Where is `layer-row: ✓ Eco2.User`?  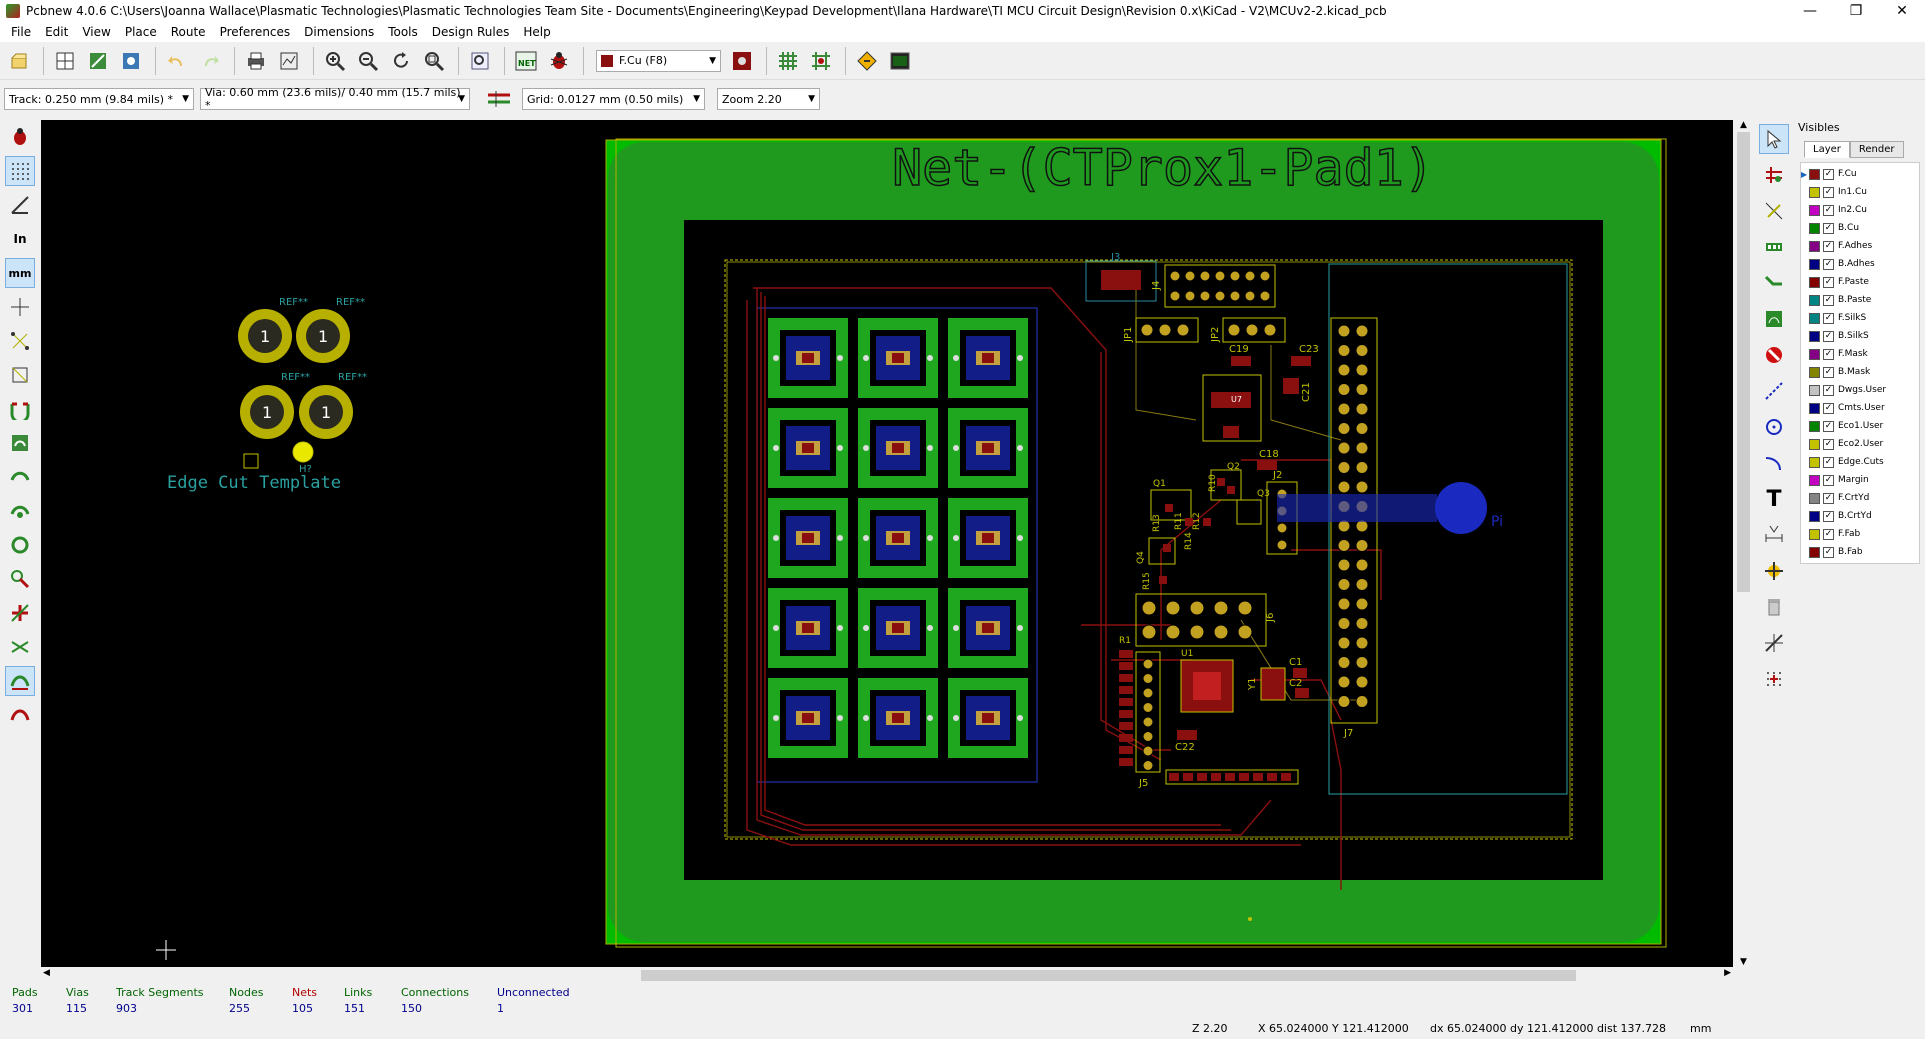 layer-row: ✓ Eco2.User is located at coordinates (1860, 444).